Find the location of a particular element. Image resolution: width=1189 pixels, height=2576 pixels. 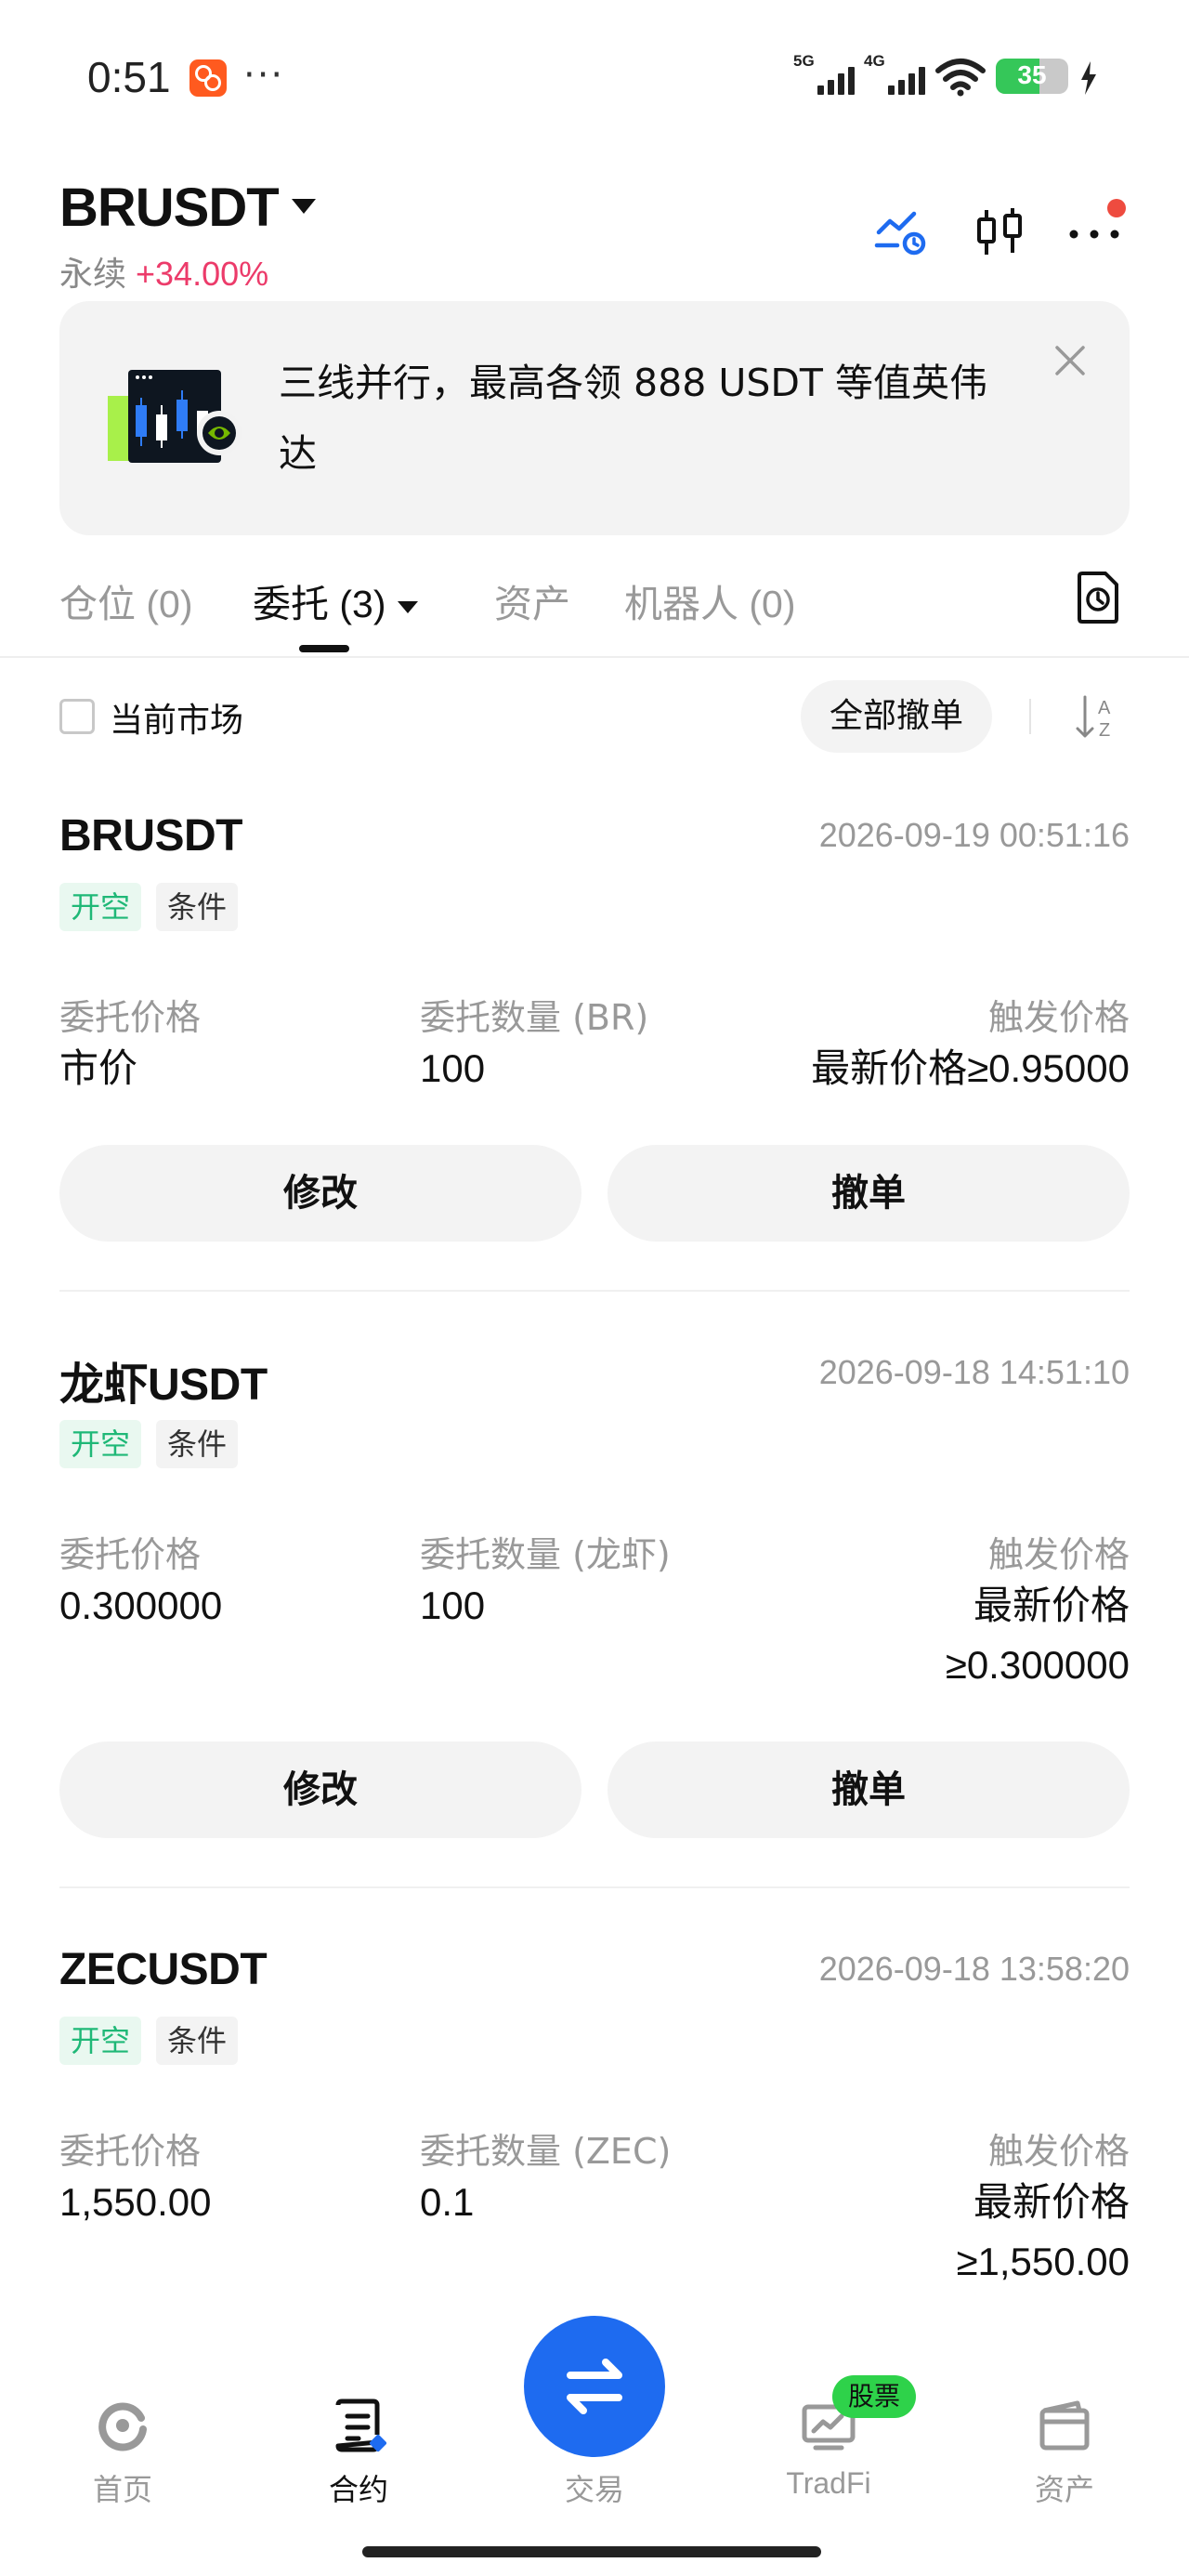

cancel-all-button: 全部撤单 is located at coordinates (897, 716).